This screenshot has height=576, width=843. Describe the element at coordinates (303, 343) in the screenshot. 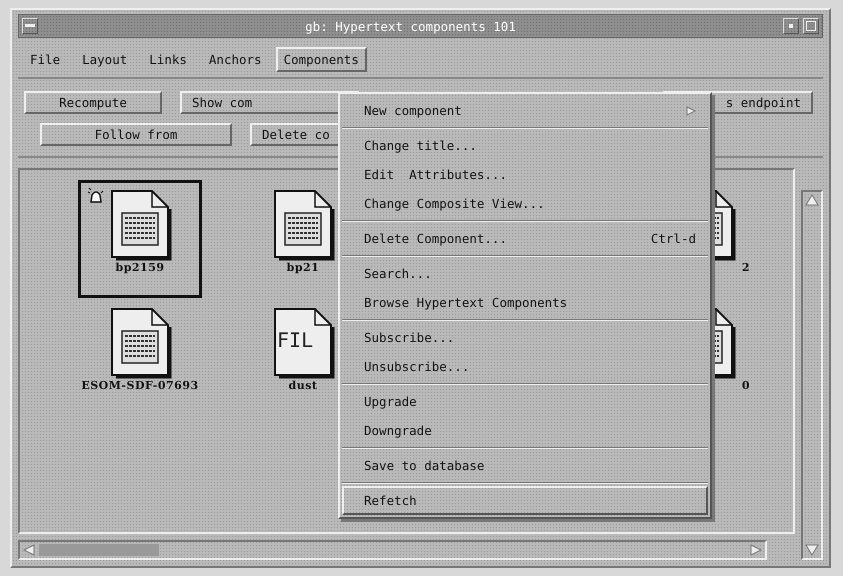

I see `text-file-icon: FIL` at that location.